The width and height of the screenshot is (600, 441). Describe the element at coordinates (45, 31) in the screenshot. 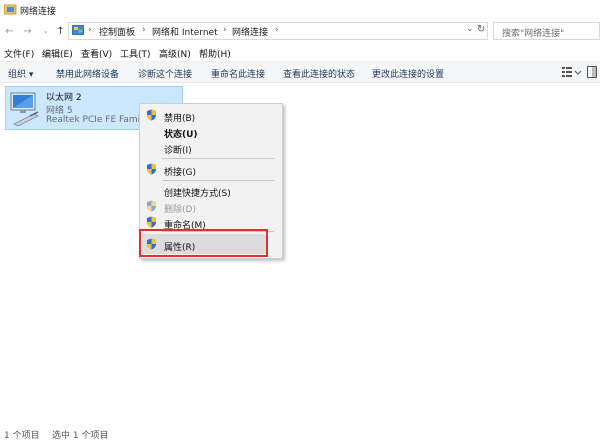

I see `recent-dropdown-icon: ⌄` at that location.